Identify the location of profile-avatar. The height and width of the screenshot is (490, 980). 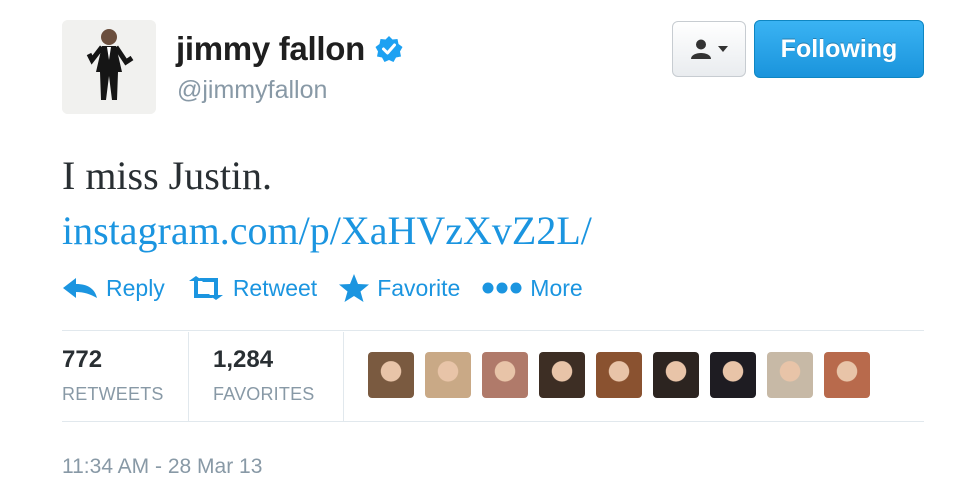
(109, 67).